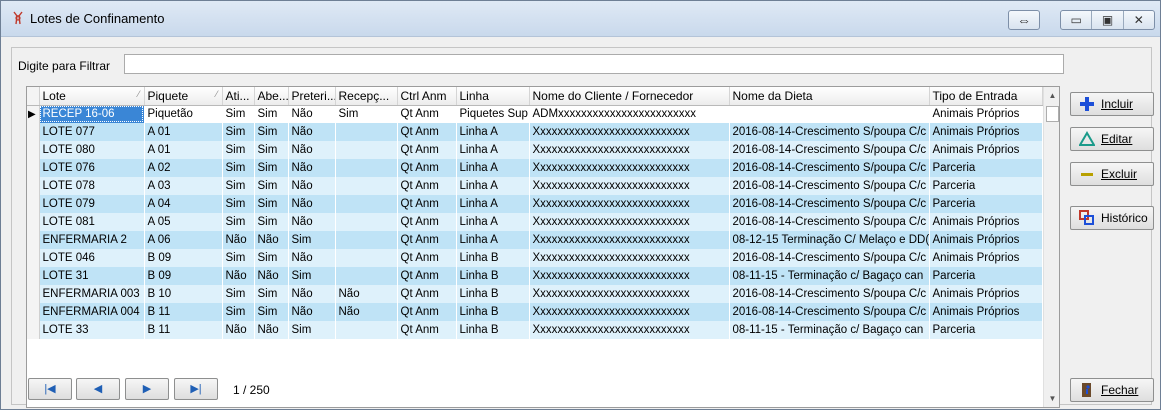 The image size is (1161, 410). I want to click on vertical-scrollbar: ▲ ▼, so click(1051, 247).